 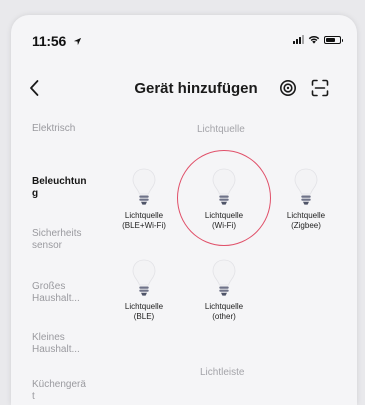 I want to click on device-tile-ble-wifi: Lichtquelle (BLE+Wi-Fi), so click(x=144, y=199).